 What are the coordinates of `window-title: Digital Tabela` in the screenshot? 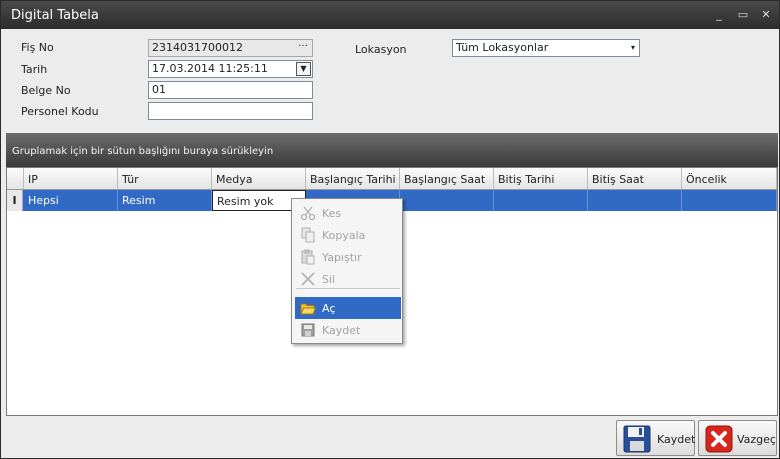 It's located at (55, 15).